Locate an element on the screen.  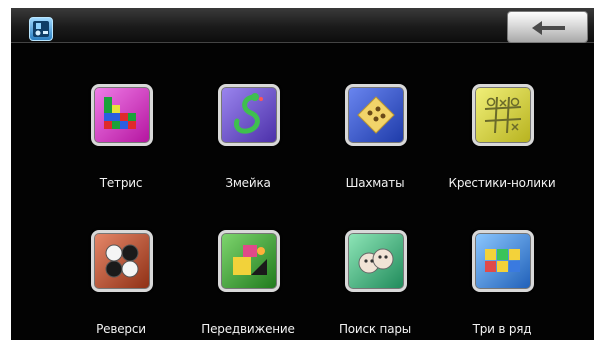
game-tile-chess: Шахматы is located at coordinates (375, 149).